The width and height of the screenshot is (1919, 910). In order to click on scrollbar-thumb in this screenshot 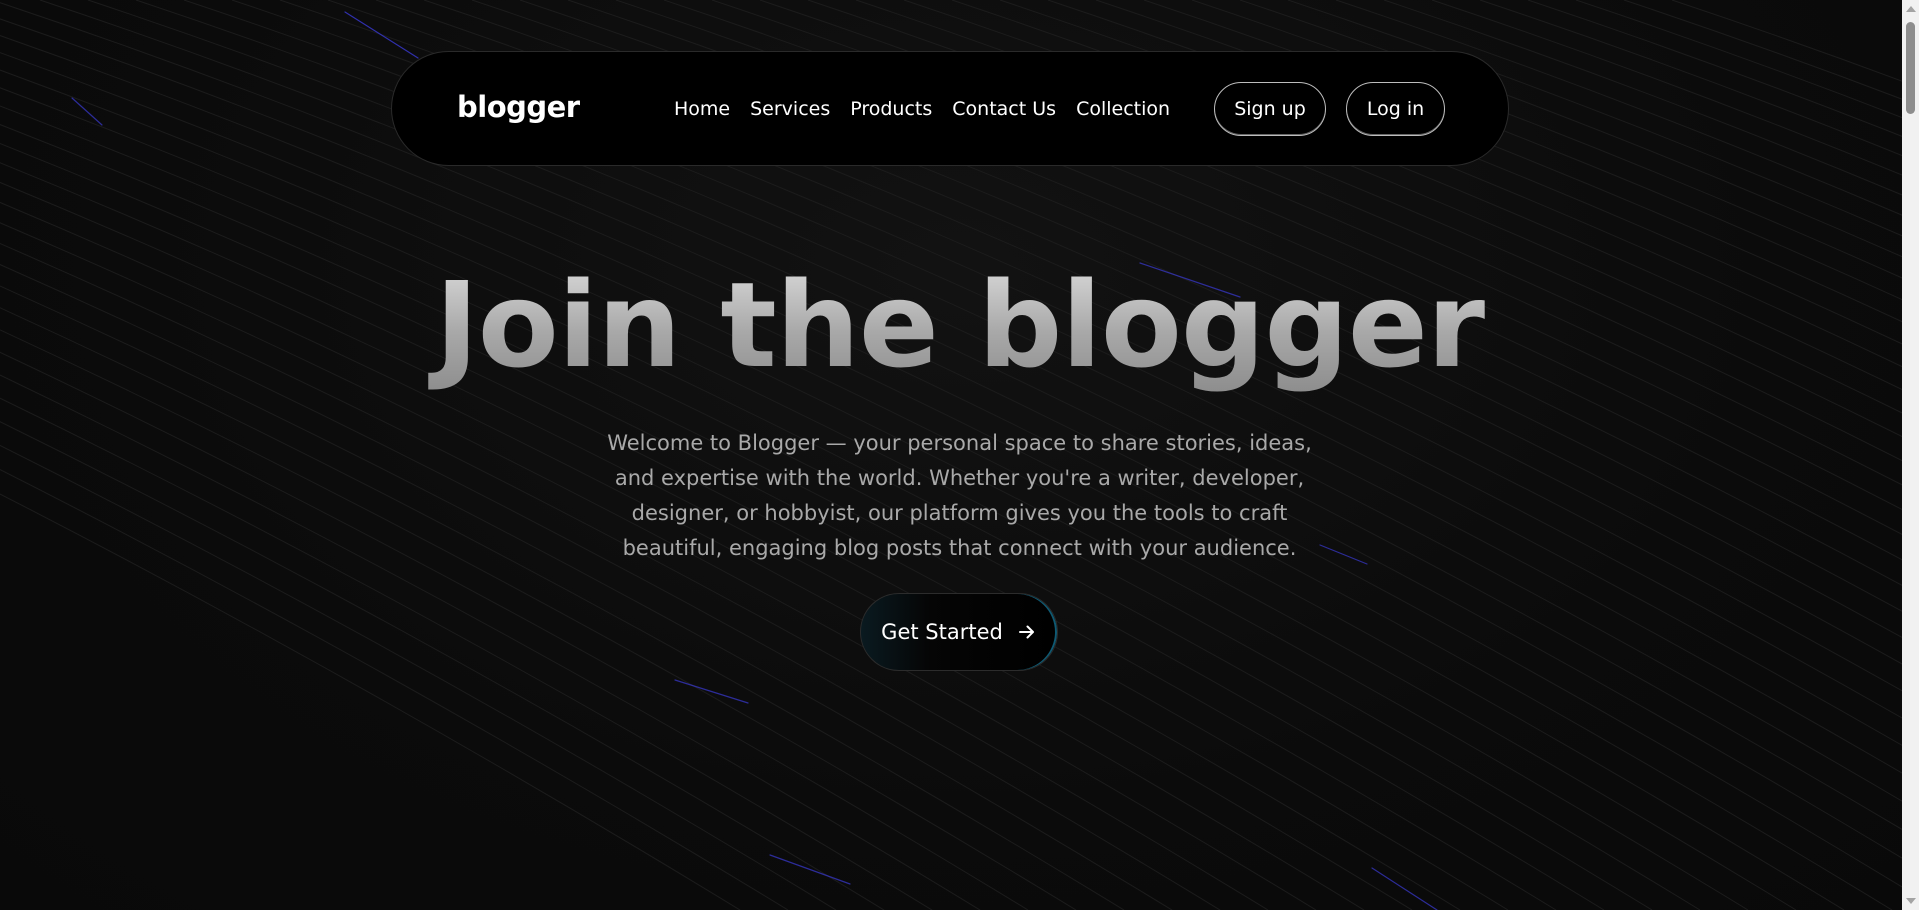, I will do `click(1910, 68)`.